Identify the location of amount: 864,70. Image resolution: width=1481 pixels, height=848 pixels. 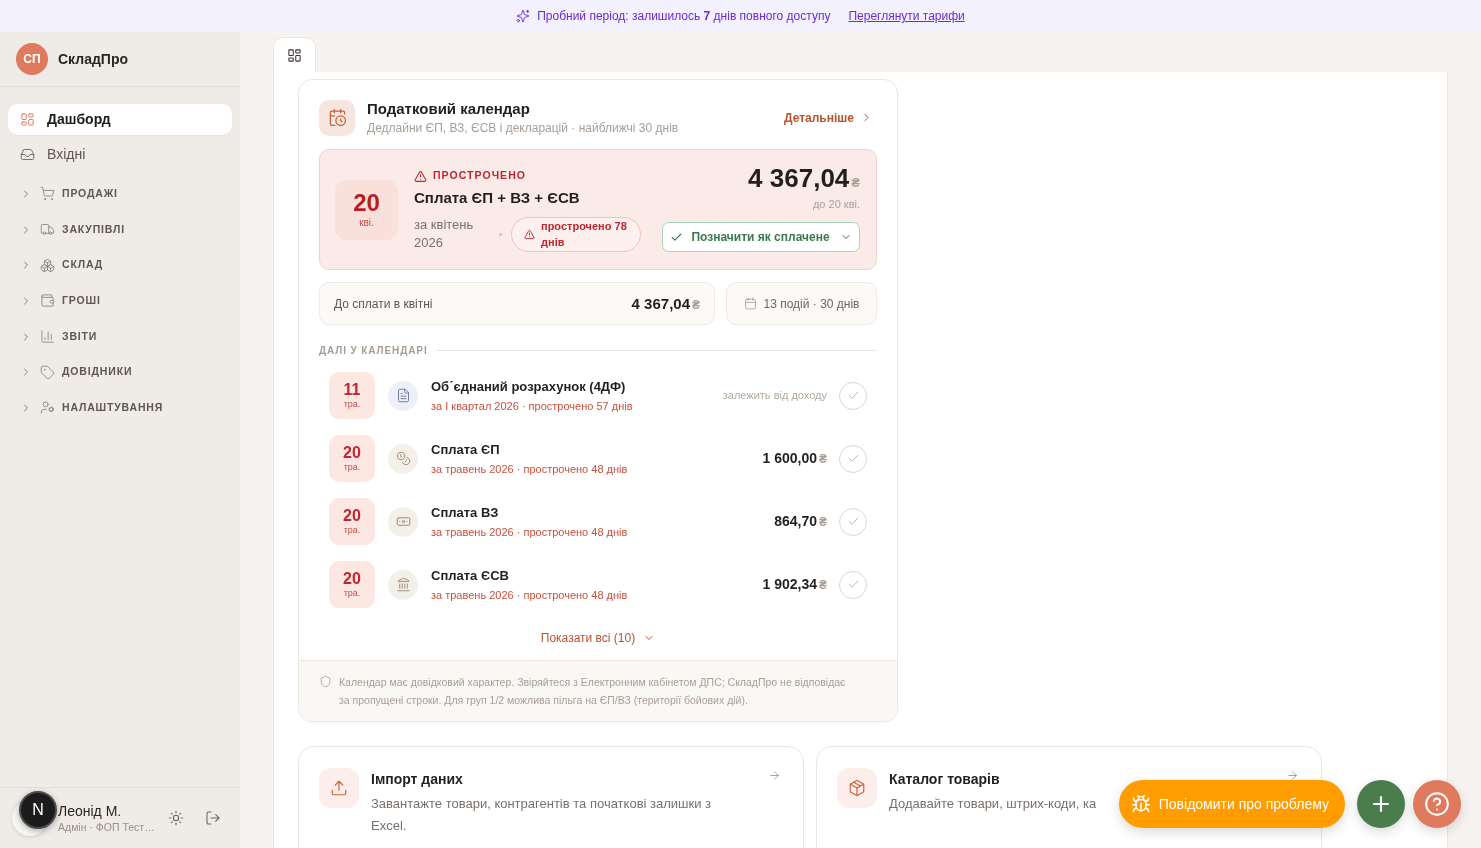
(795, 521).